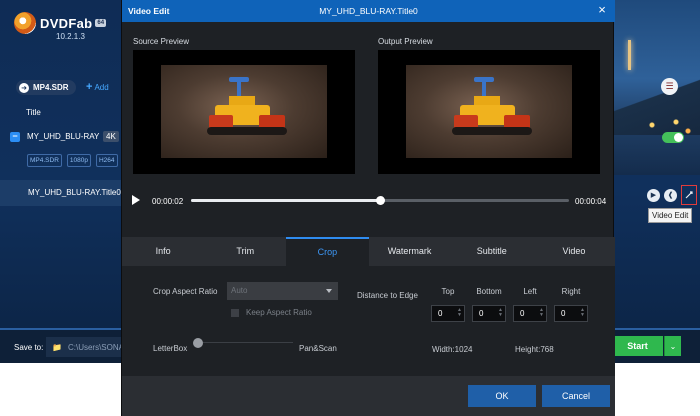 This screenshot has width=700, height=416. Describe the element at coordinates (489, 291) in the screenshot. I see `bottom-label: Bottom` at that location.